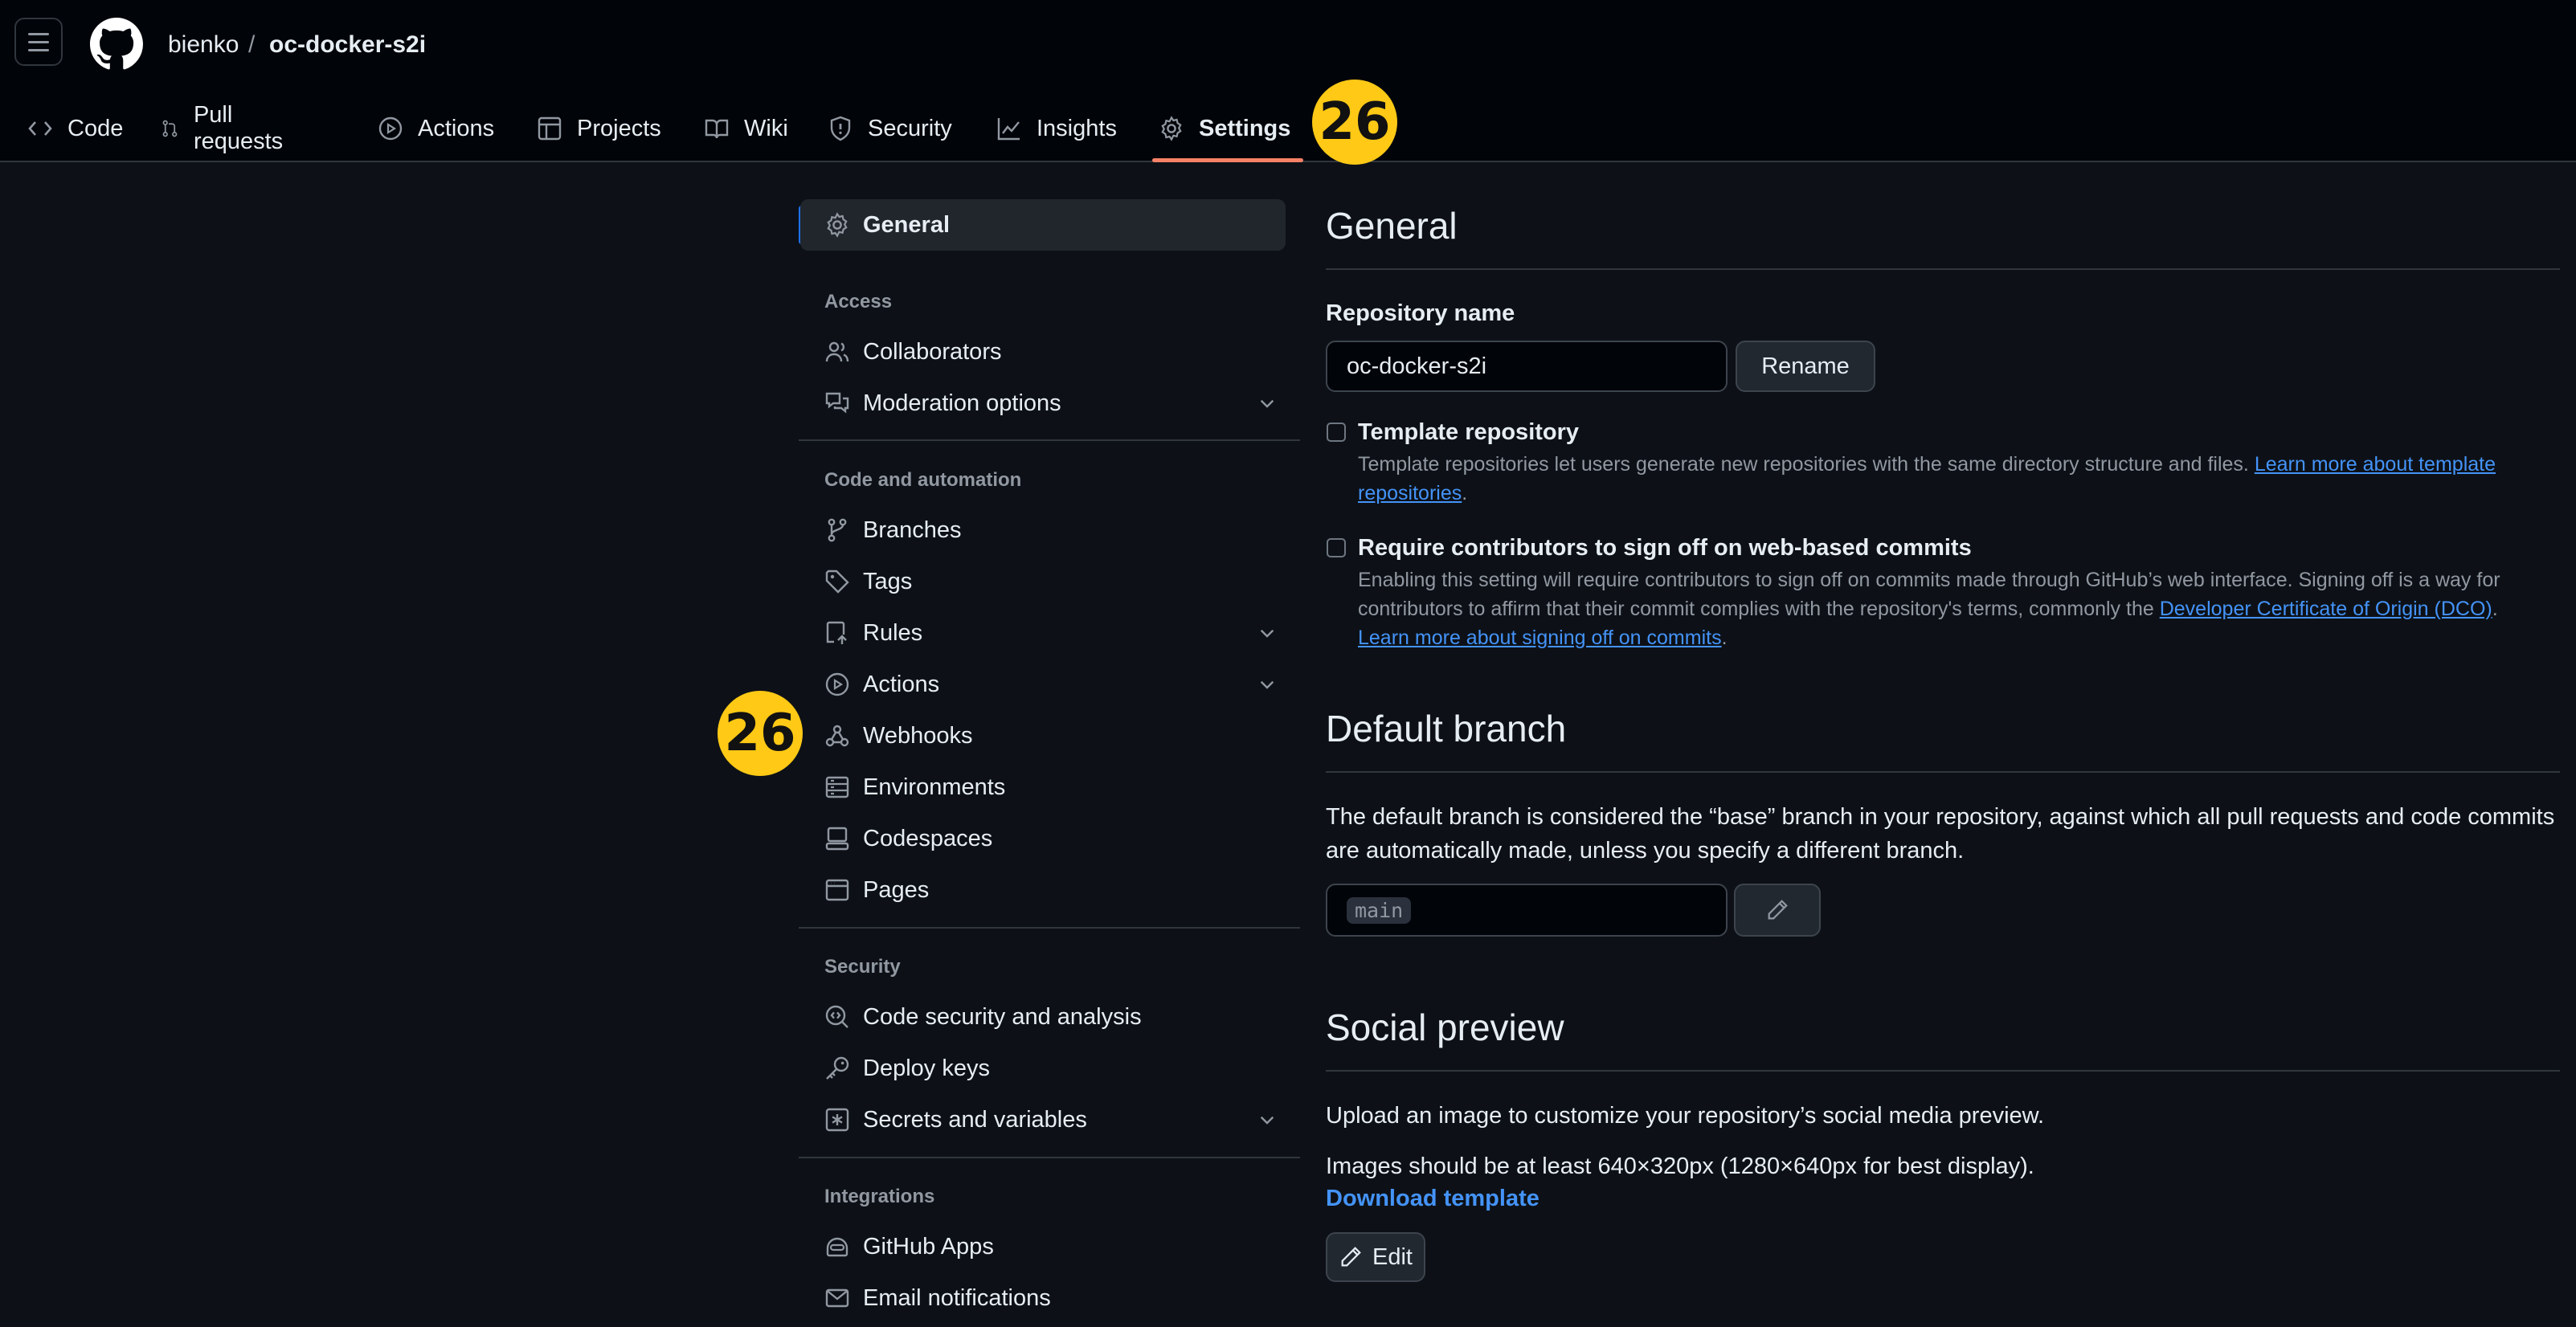  Describe the element at coordinates (1057, 890) in the screenshot. I see `sidebar-item-pages: Pages` at that location.